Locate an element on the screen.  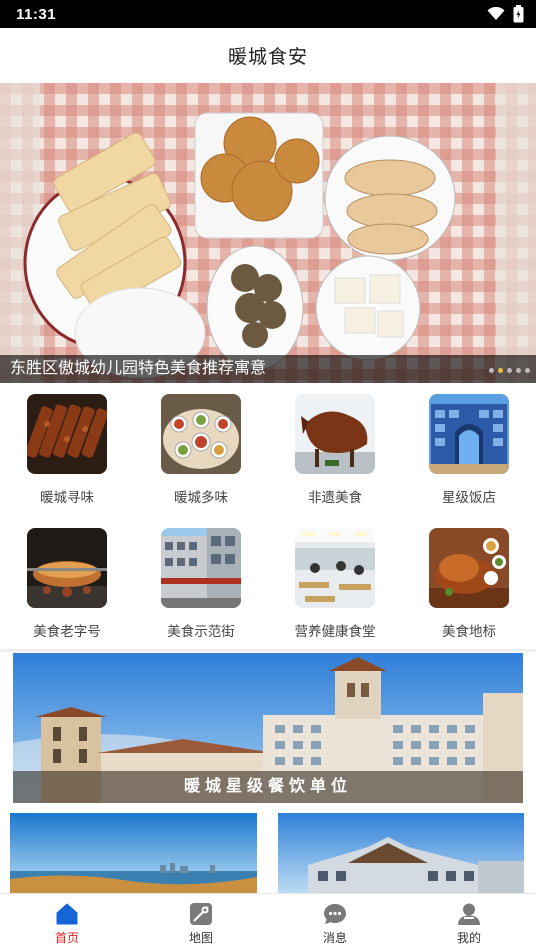
nav-map: 地图 is located at coordinates (201, 923).